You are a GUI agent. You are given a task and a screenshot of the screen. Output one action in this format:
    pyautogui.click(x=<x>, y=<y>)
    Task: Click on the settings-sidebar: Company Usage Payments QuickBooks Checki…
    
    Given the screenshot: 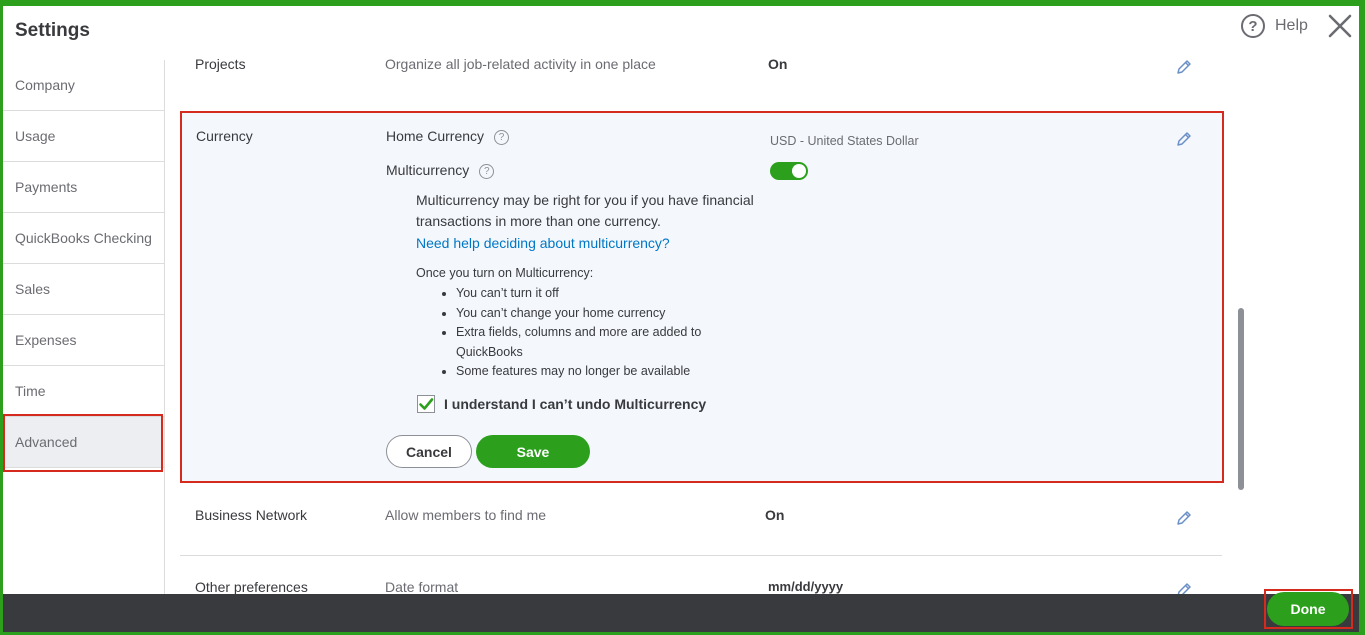 What is the action you would take?
    pyautogui.click(x=84, y=327)
    